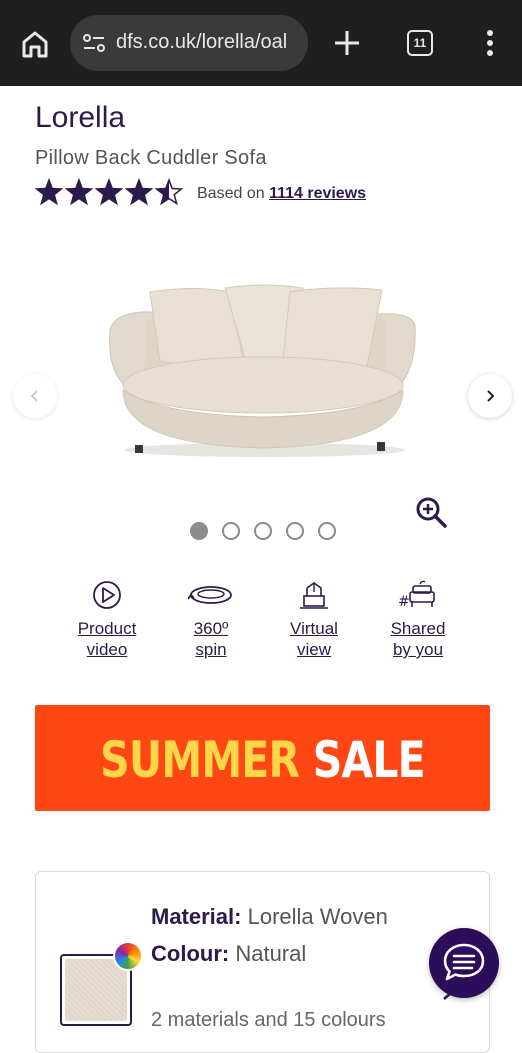 Image resolution: width=522 pixels, height=1053 pixels. I want to click on reviews-link: 1114 reviews, so click(317, 193).